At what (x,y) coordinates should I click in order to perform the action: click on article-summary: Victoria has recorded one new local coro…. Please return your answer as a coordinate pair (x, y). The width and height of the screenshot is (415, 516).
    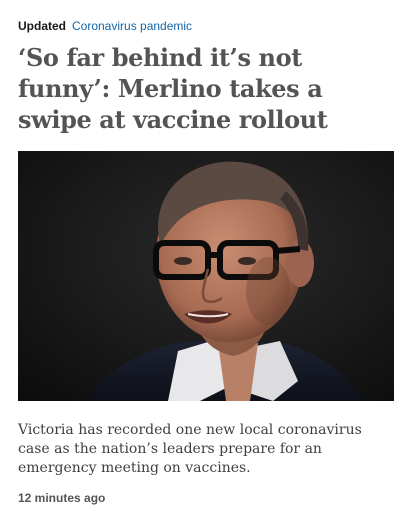
    Looking at the image, I should click on (190, 449).